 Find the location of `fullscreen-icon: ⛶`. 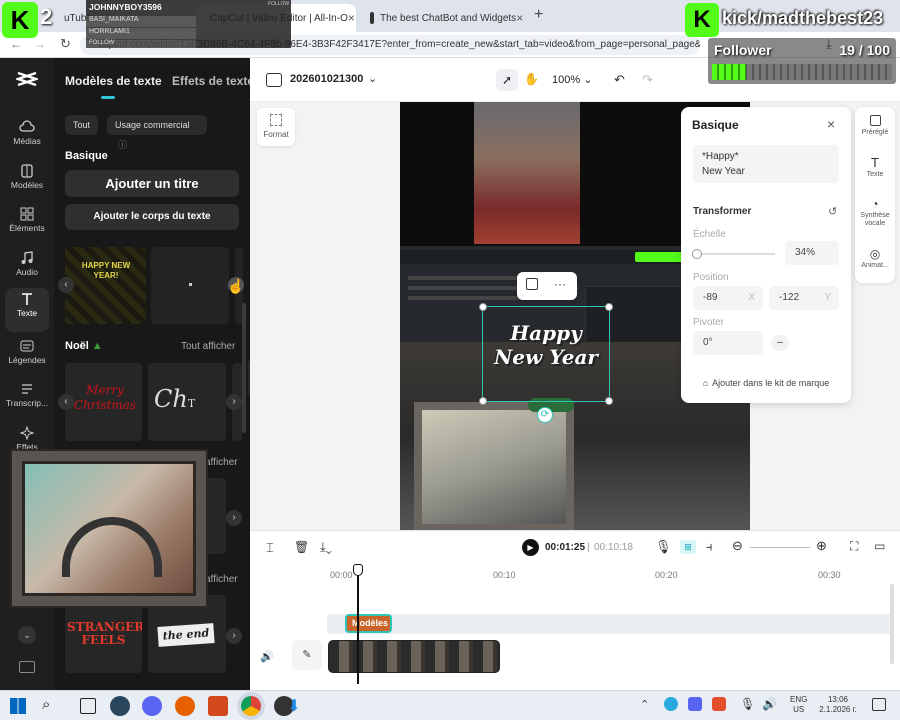

fullscreen-icon: ⛶ is located at coordinates (854, 546).